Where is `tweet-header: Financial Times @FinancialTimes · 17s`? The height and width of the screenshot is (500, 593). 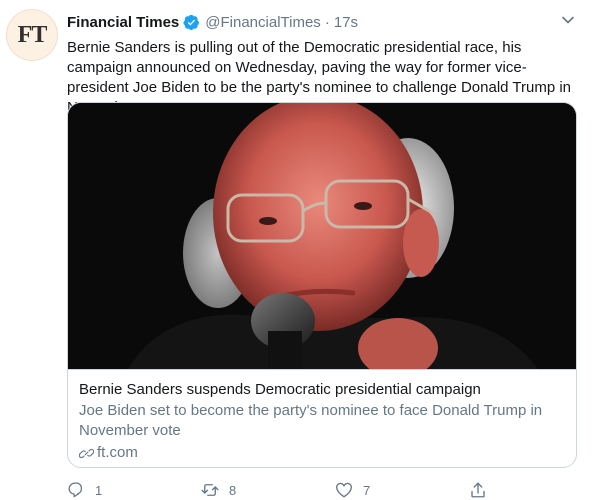 tweet-header: Financial Times @FinancialTimes · 17s is located at coordinates (320, 22).